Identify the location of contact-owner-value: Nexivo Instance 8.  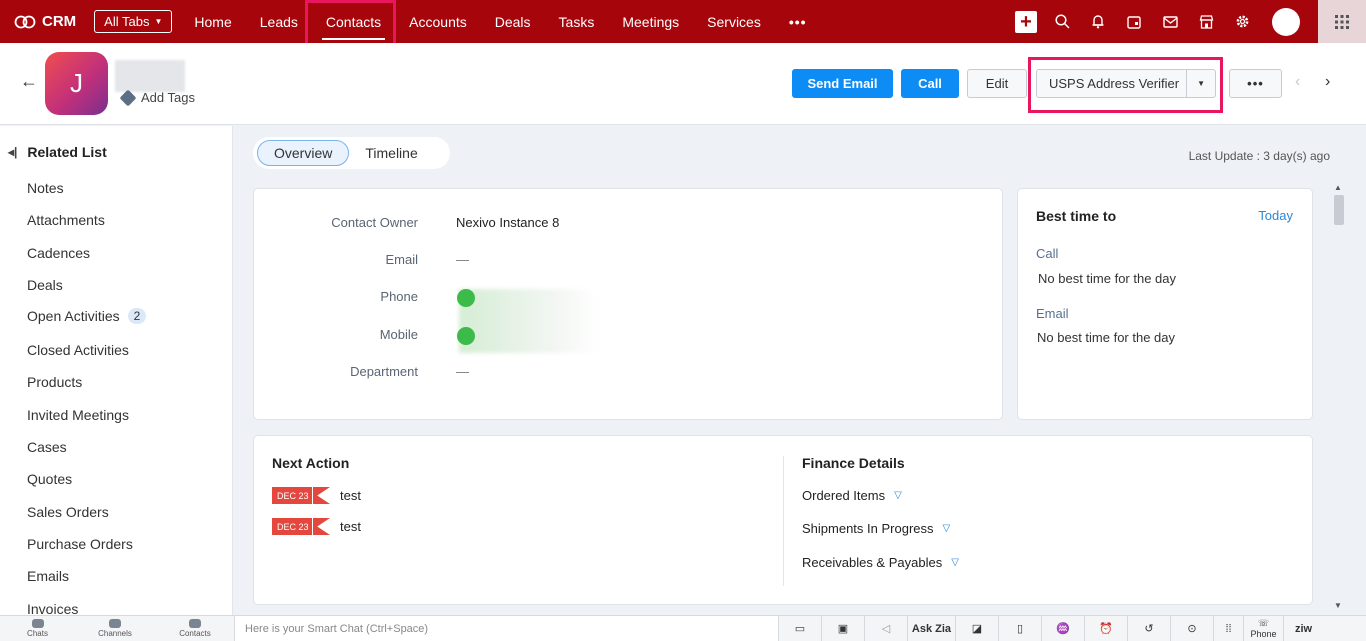
(507, 222).